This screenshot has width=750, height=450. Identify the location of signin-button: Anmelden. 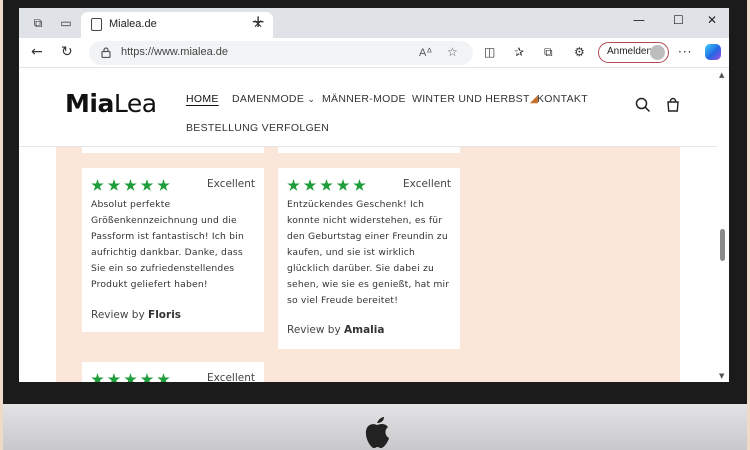
(633, 52).